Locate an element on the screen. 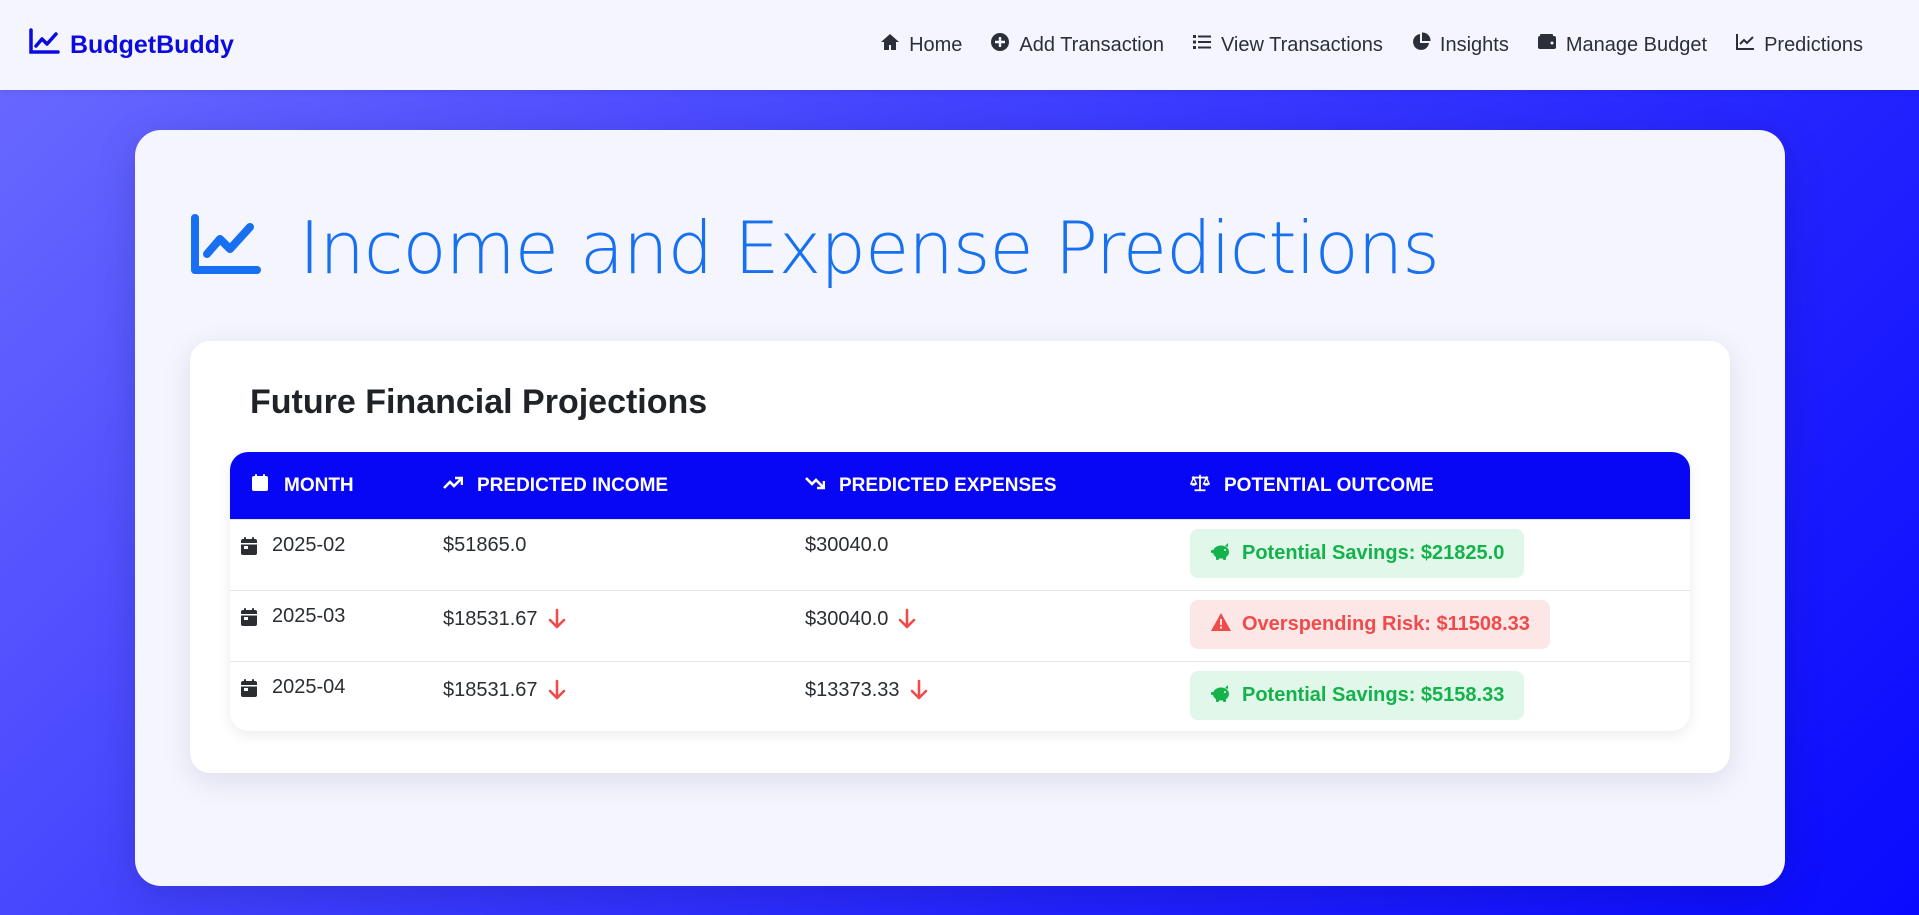 The image size is (1919, 915). nav-add-transaction: Add Transaction is located at coordinates (1077, 45).